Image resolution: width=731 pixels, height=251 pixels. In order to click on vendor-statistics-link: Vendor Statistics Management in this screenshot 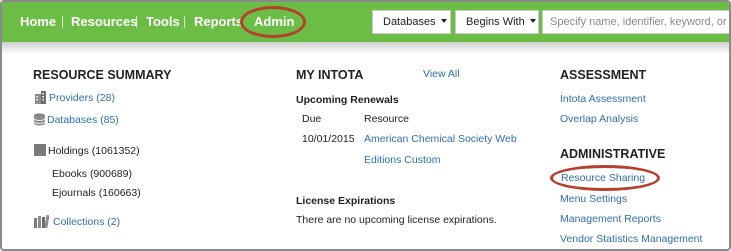, I will do `click(631, 239)`.